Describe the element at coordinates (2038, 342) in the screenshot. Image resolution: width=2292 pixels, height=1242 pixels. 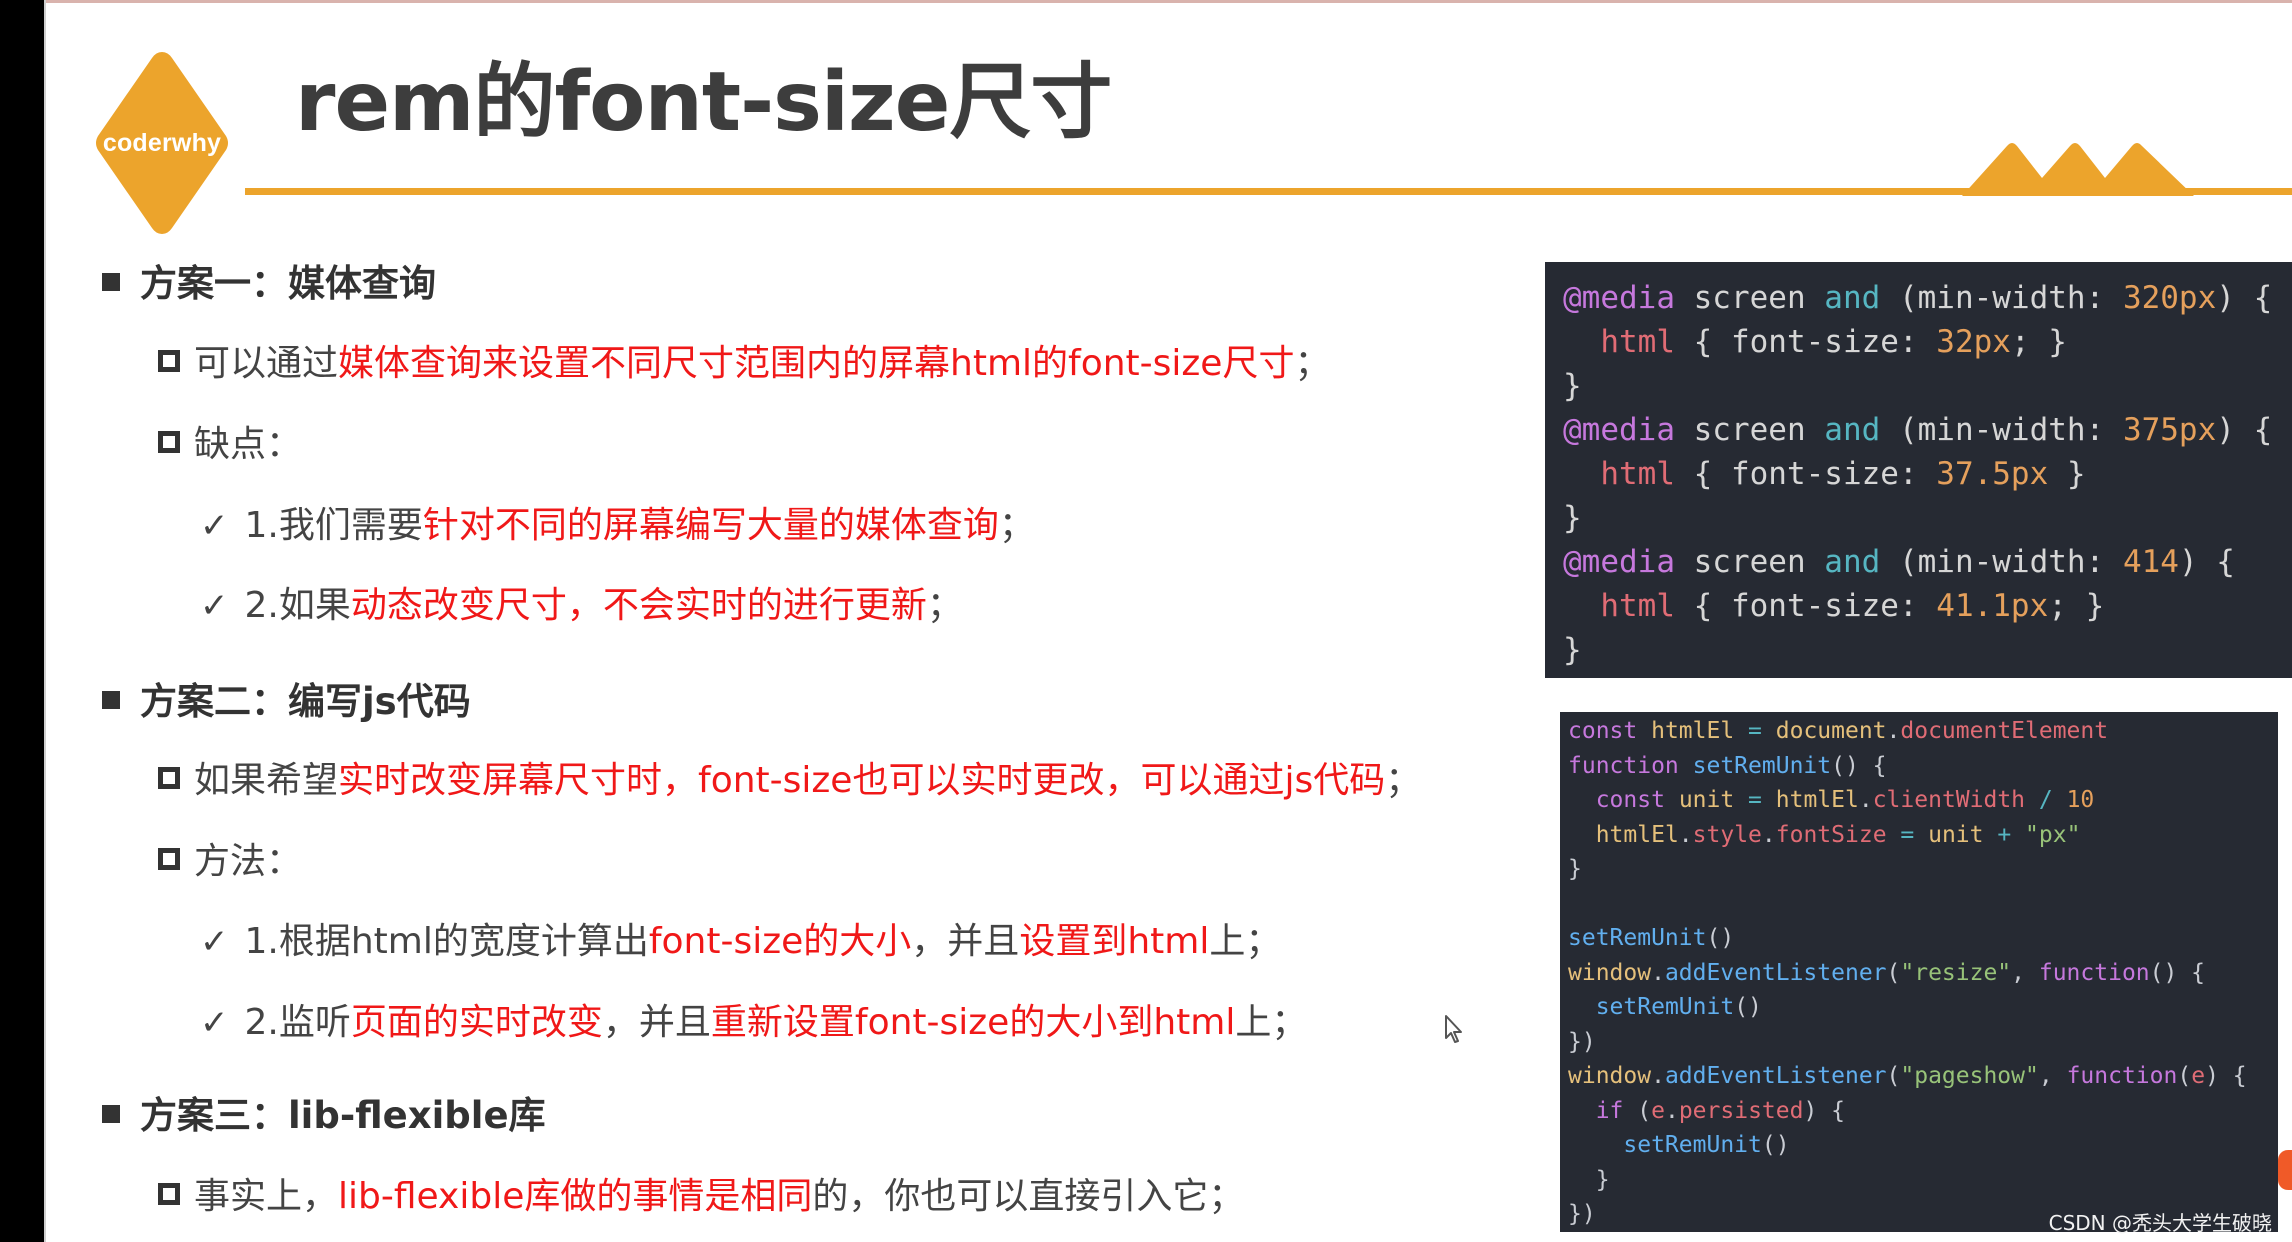
I see `code-token: ; }` at that location.